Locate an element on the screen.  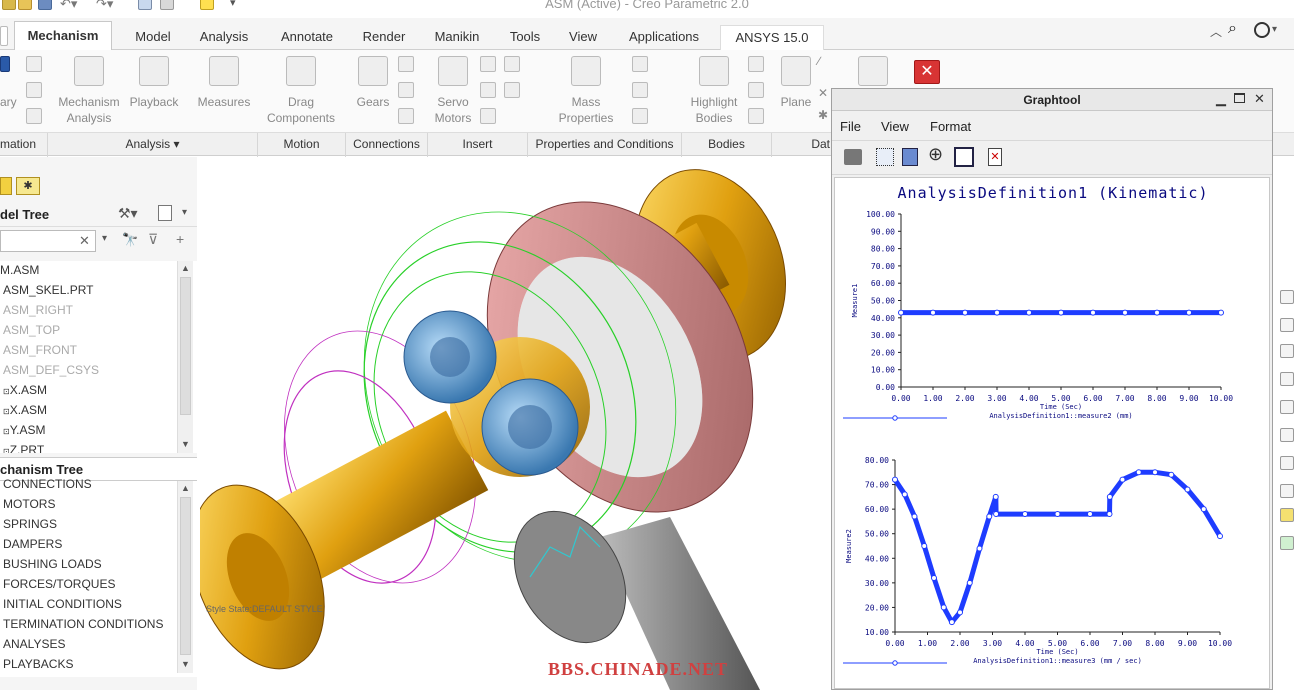
menu-file: File is located at coordinates (850, 126).